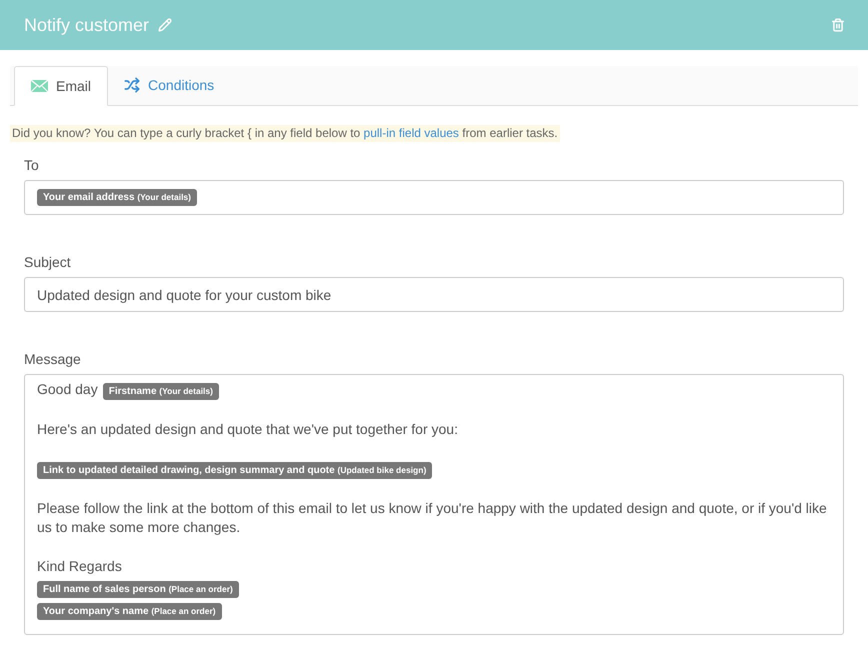 This screenshot has width=868, height=667. Describe the element at coordinates (411, 133) in the screenshot. I see `pull-in-link: pull-in field values` at that location.